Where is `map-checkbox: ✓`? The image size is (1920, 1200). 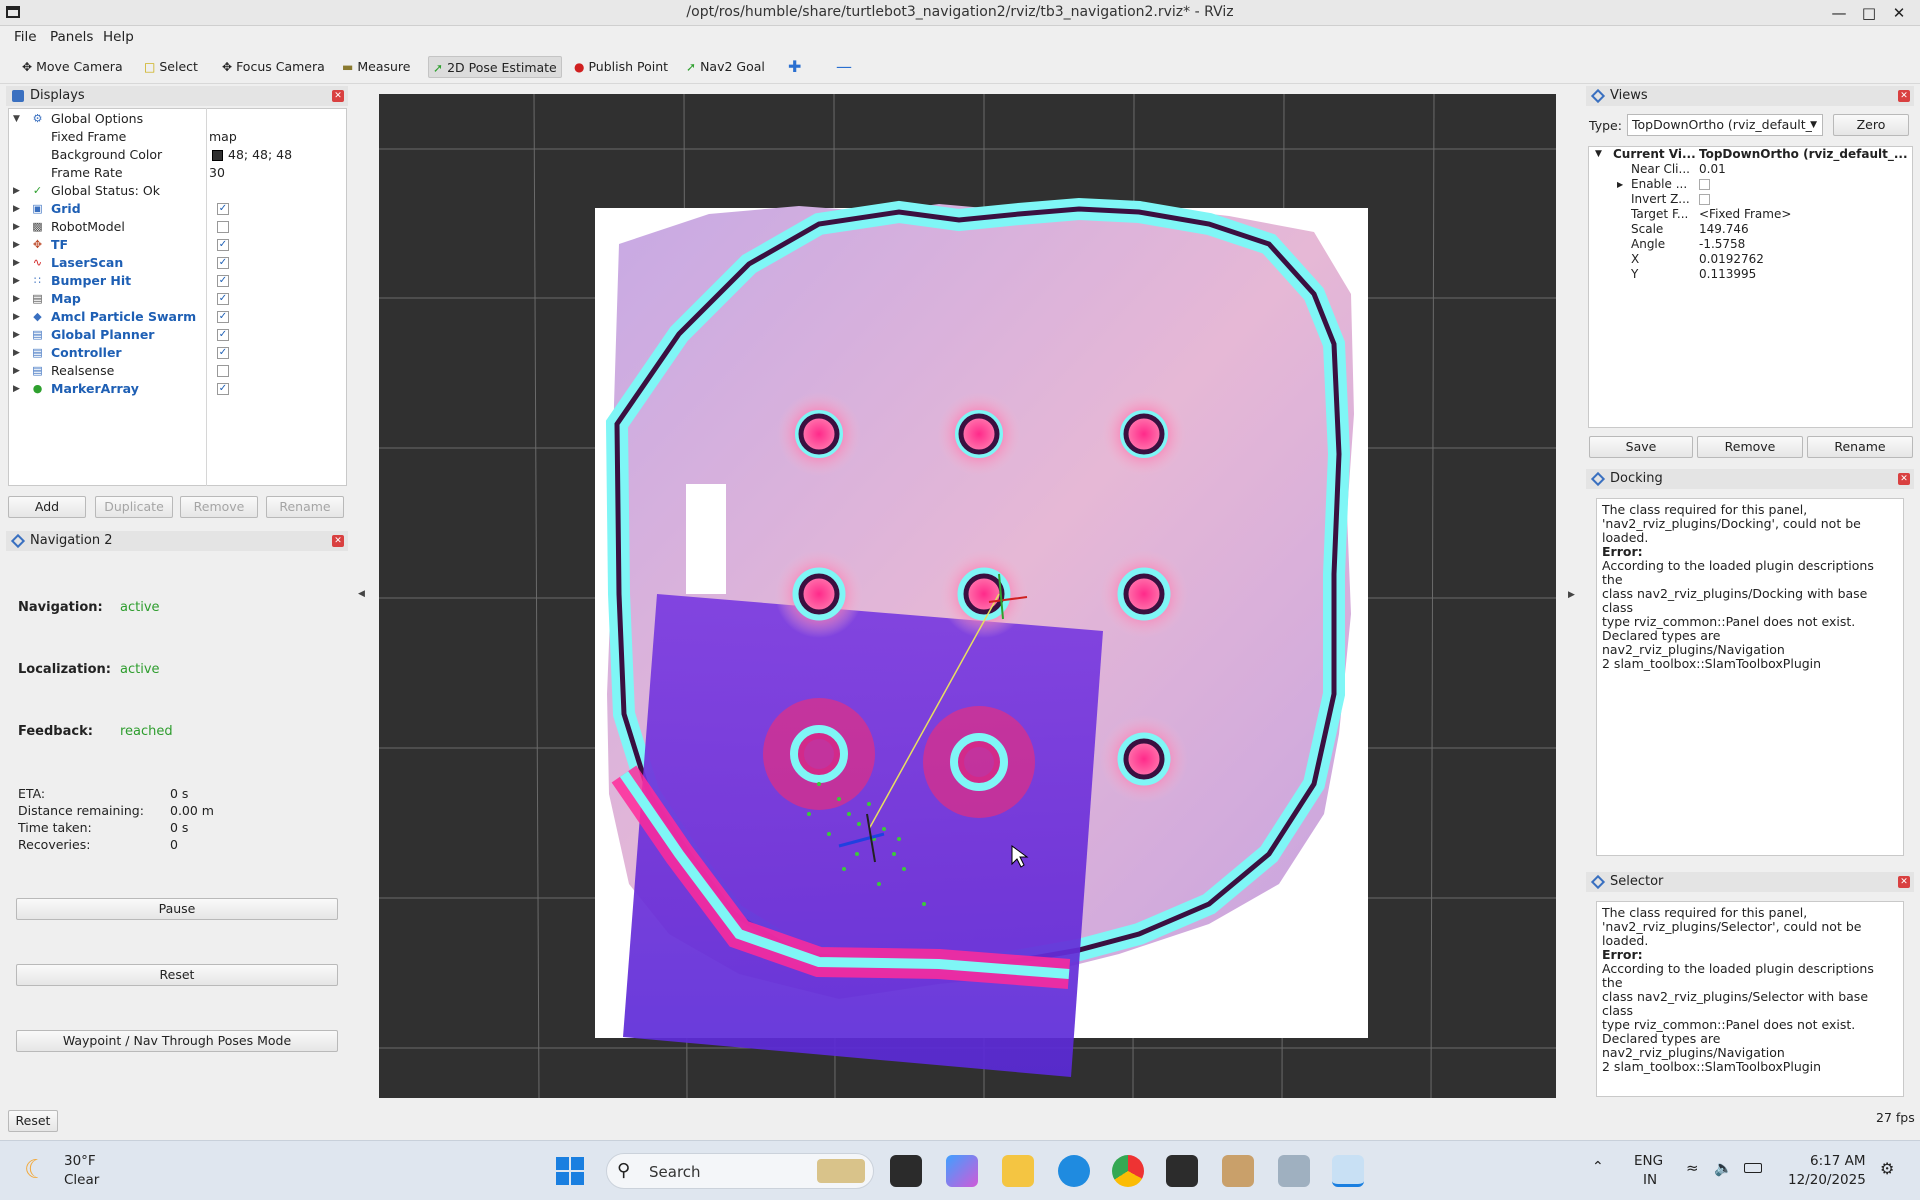 map-checkbox: ✓ is located at coordinates (223, 299).